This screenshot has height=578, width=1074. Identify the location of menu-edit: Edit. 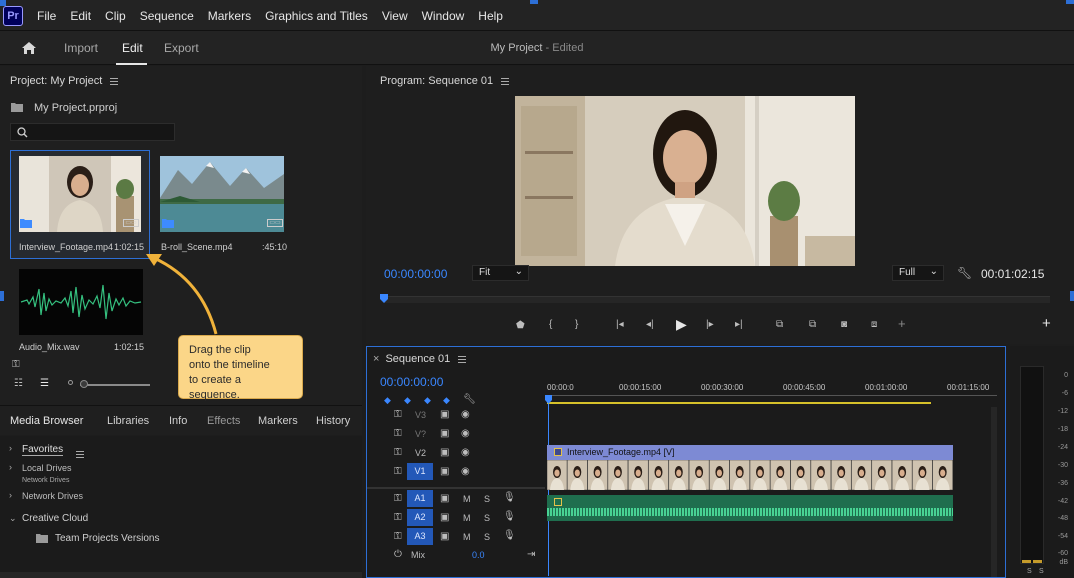
(80, 16).